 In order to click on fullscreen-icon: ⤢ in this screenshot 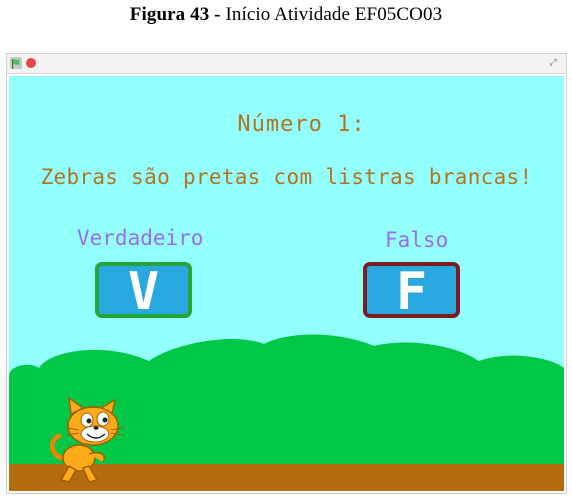, I will do `click(553, 63)`.